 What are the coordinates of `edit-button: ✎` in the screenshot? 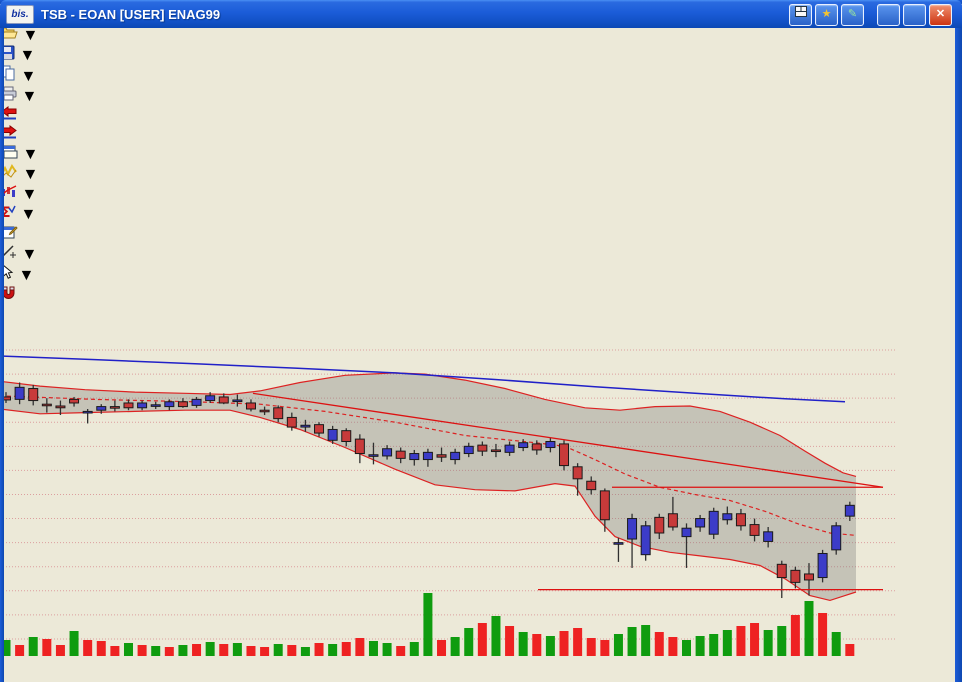 It's located at (852, 15).